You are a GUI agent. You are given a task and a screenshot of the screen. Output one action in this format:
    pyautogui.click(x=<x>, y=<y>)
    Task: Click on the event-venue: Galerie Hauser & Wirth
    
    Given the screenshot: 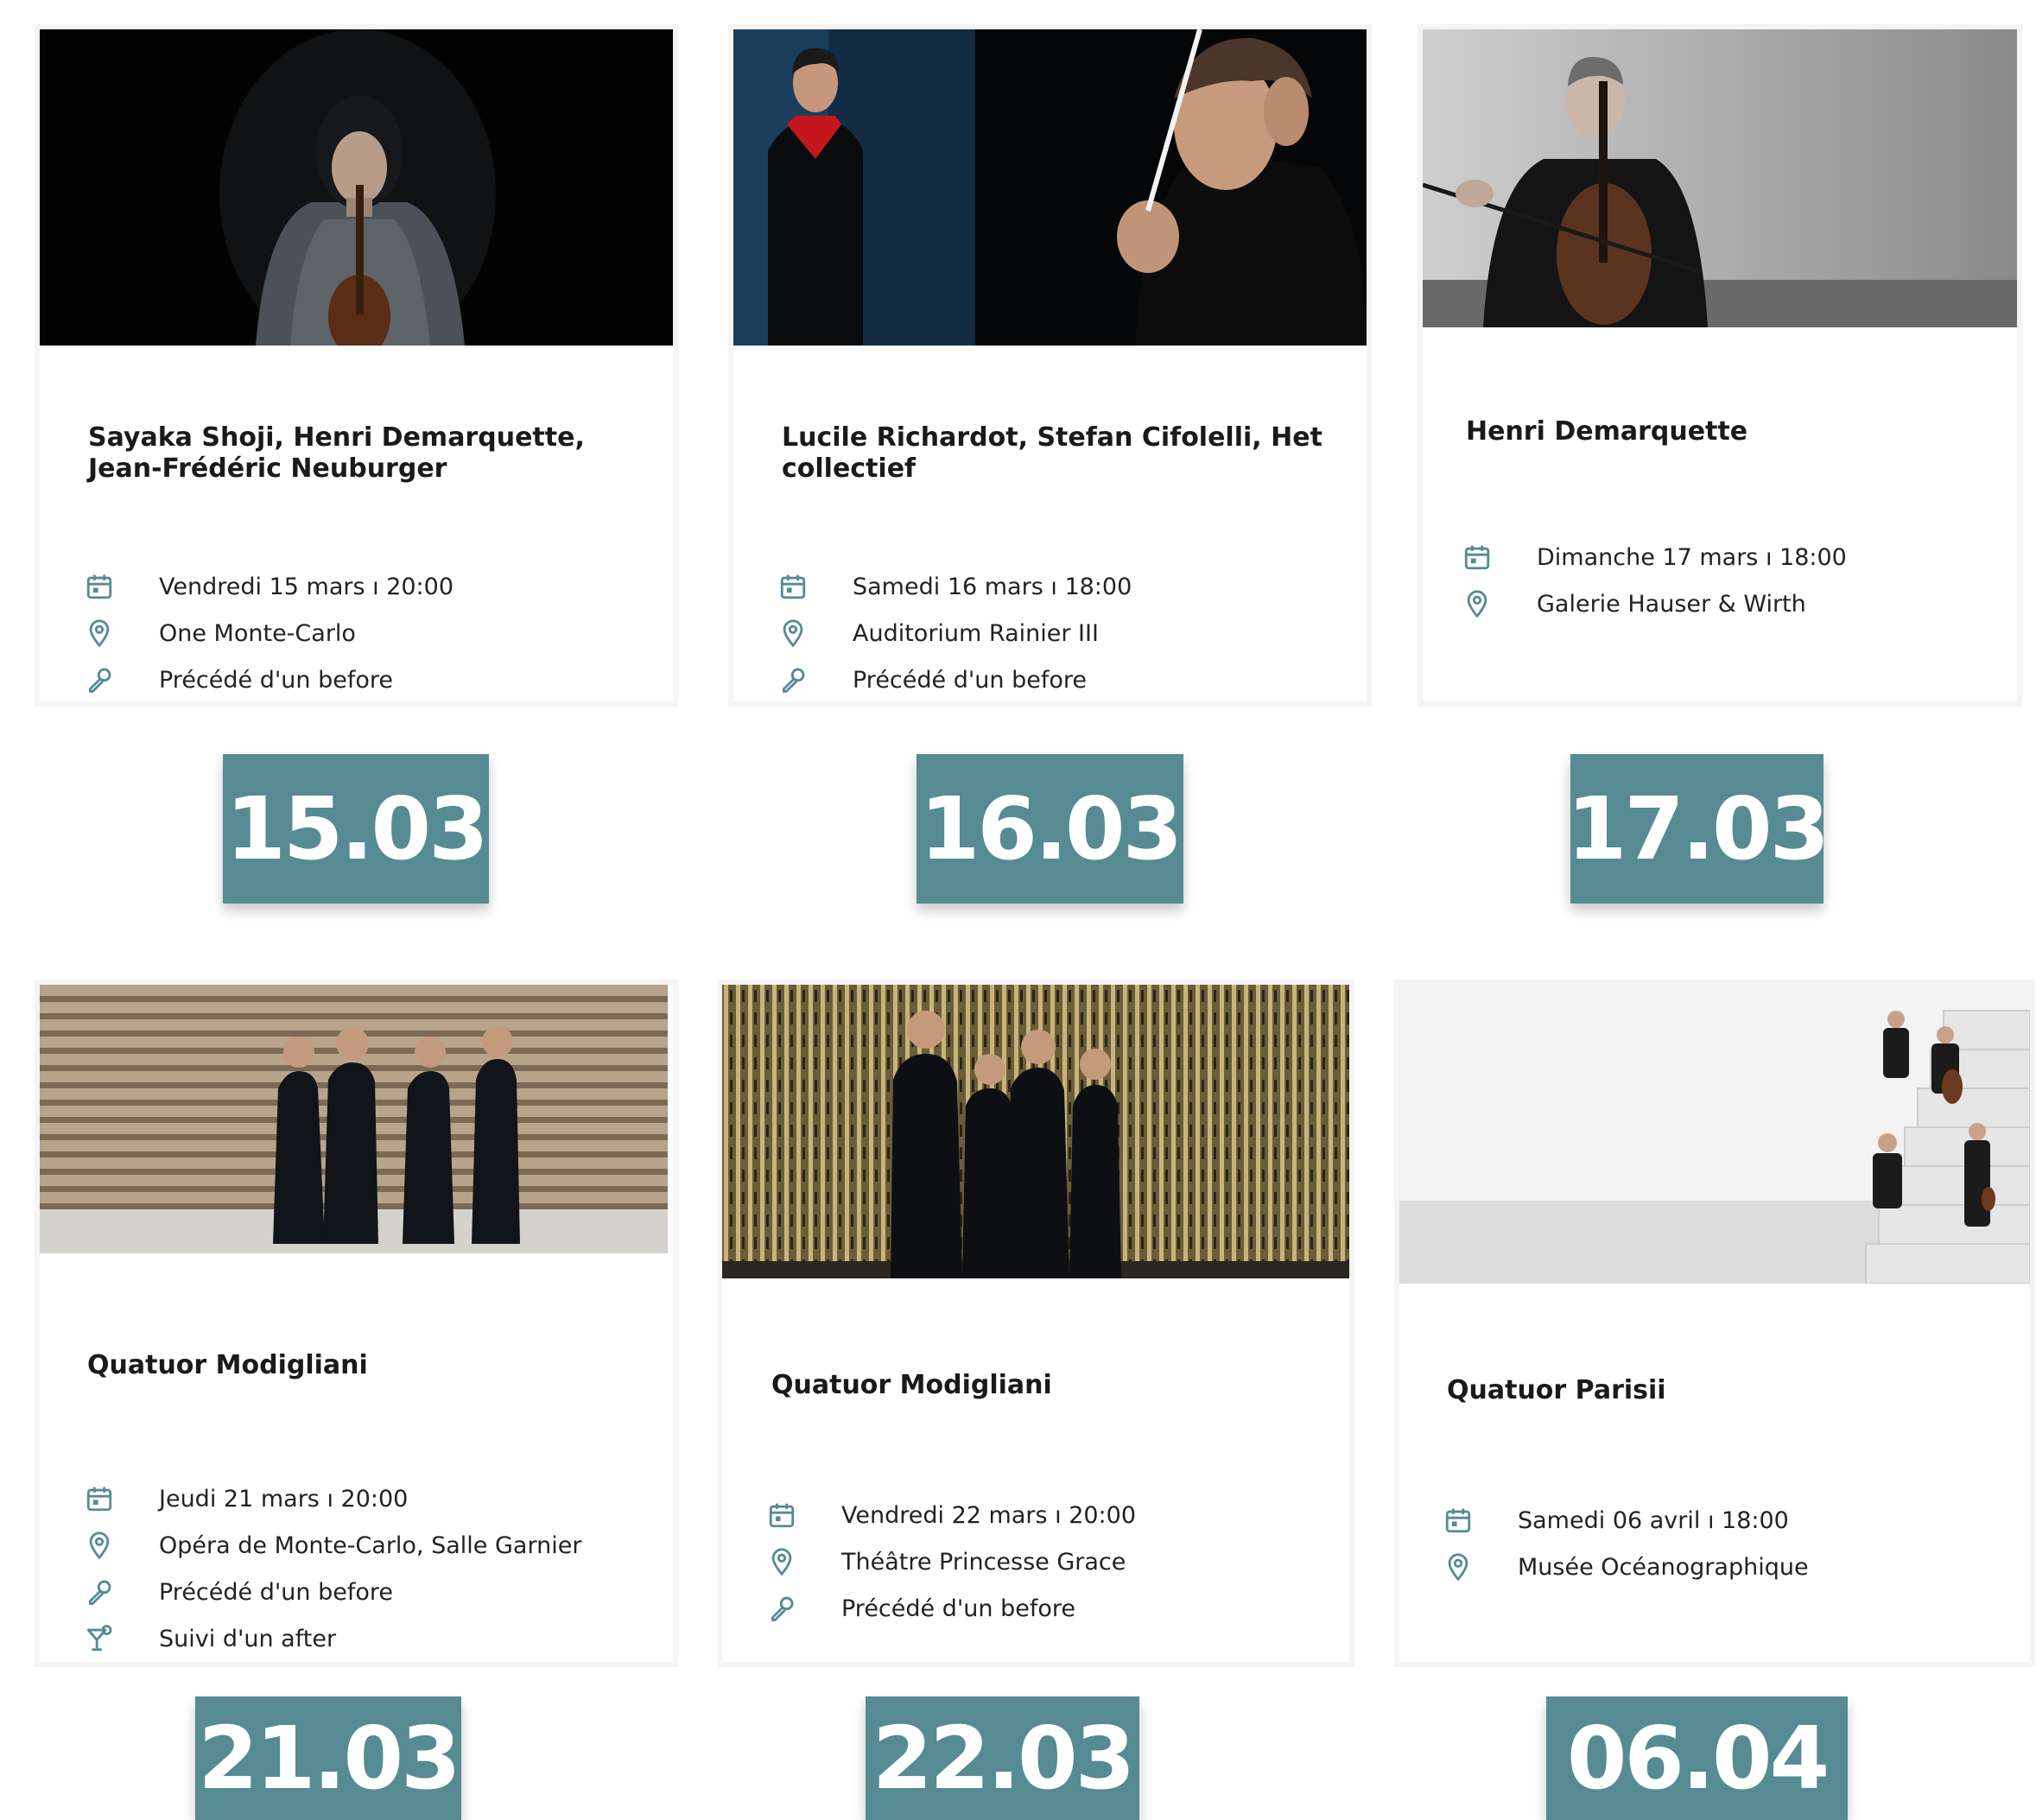 What is the action you would take?
    pyautogui.click(x=1654, y=603)
    